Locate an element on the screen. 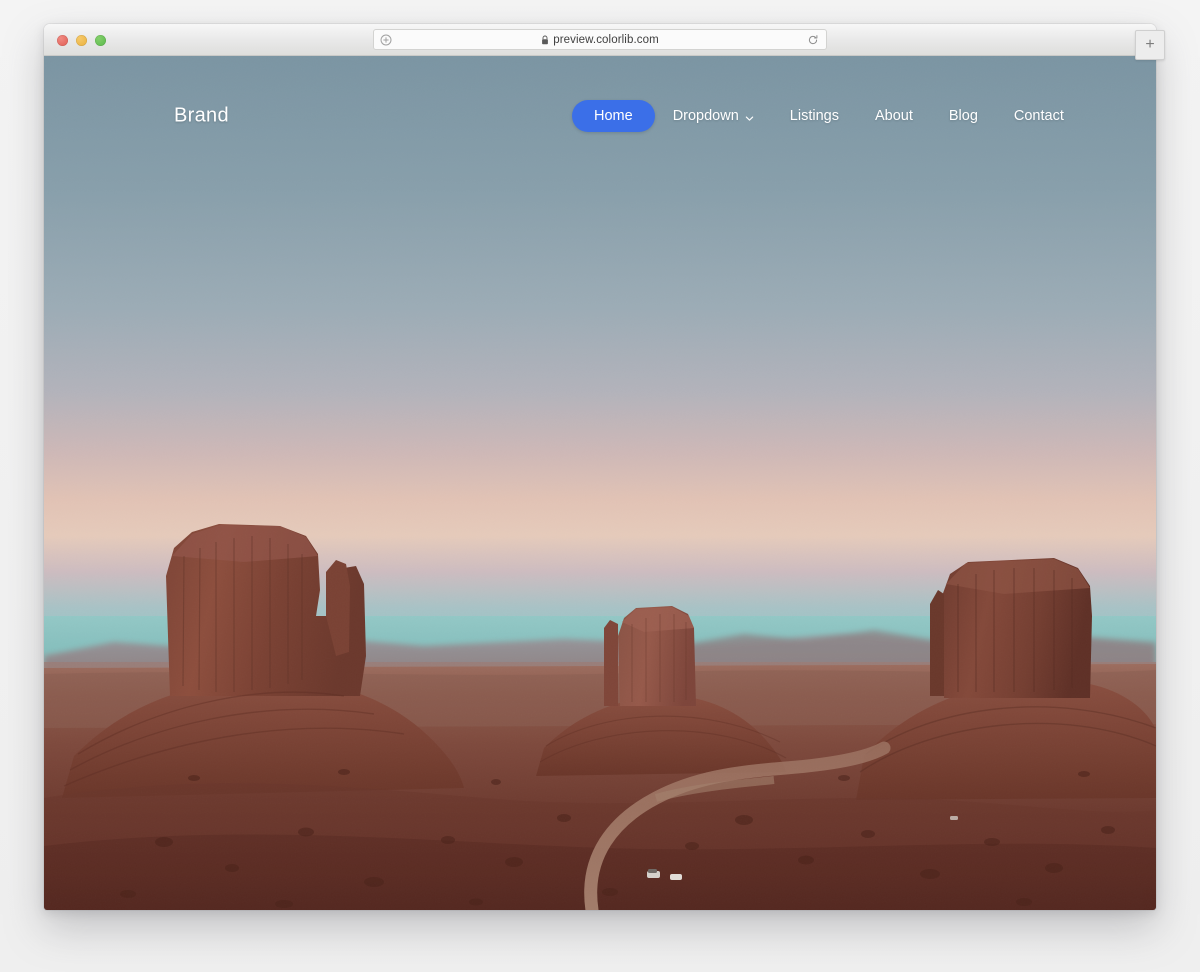 The width and height of the screenshot is (1200, 972). browser-titlebar: preview.colorlib.com + is located at coordinates (604, 42).